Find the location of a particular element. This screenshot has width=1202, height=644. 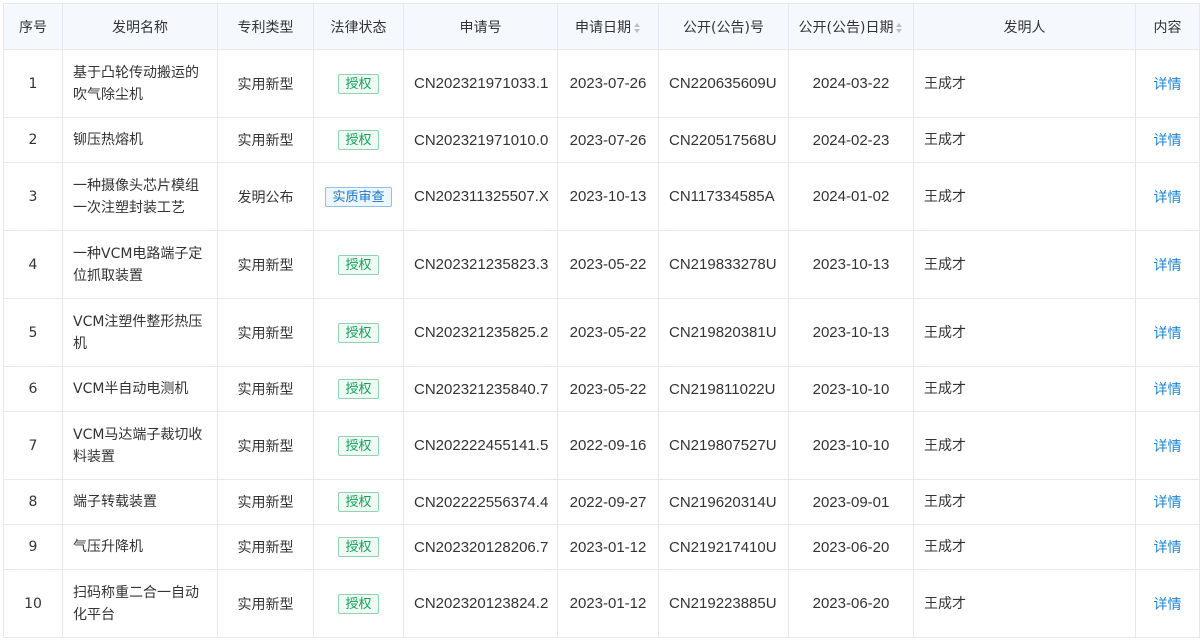

publication-number: CN219807527U is located at coordinates (723, 445).